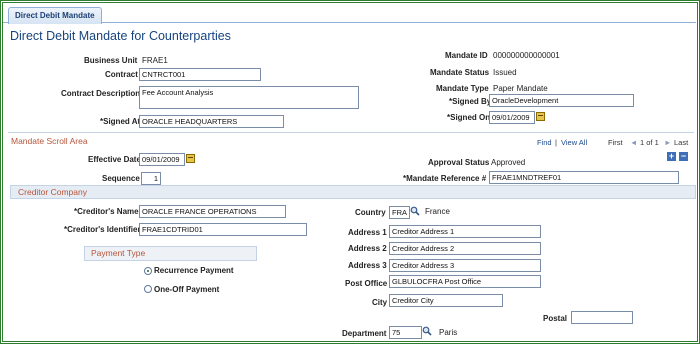  I want to click on department-input: 75, so click(405, 332).